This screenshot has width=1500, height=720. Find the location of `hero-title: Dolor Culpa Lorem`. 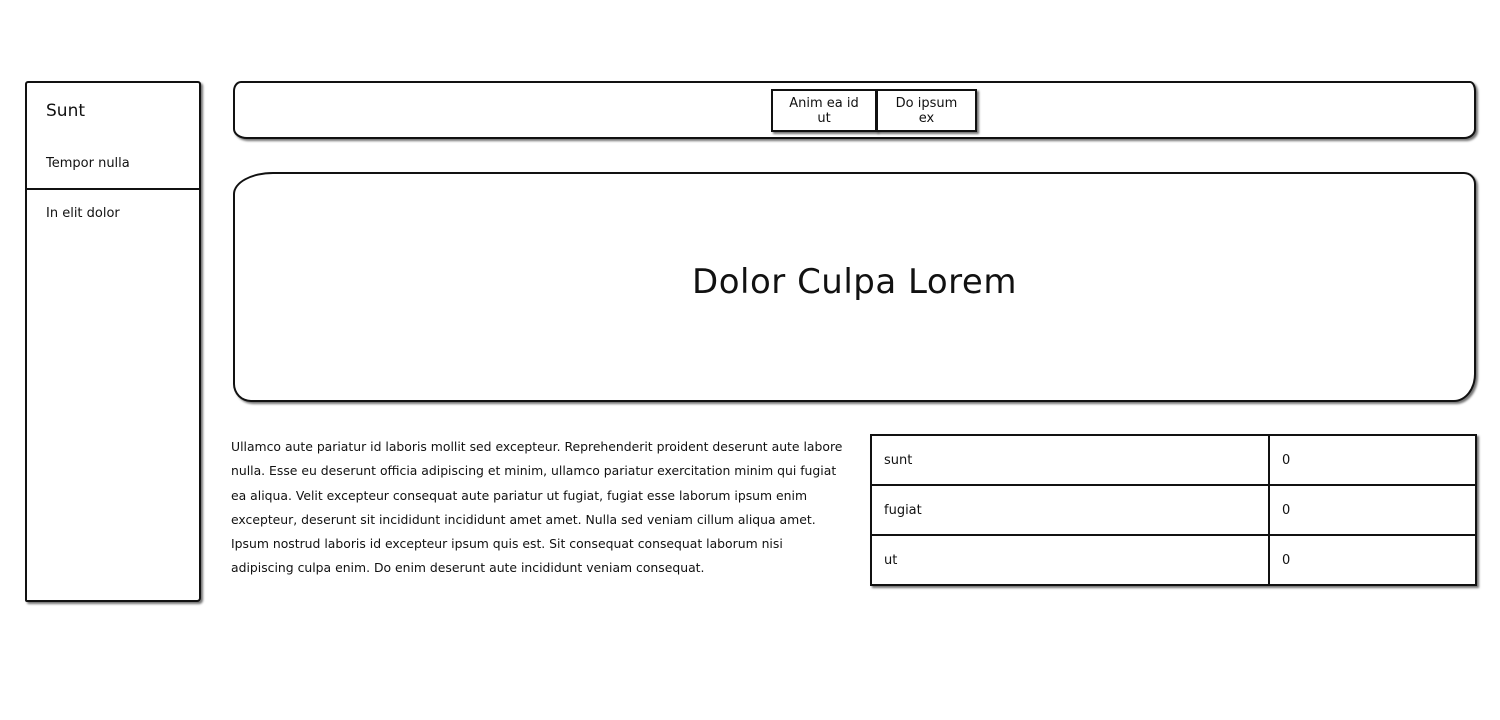

hero-title: Dolor Culpa Lorem is located at coordinates (854, 282).